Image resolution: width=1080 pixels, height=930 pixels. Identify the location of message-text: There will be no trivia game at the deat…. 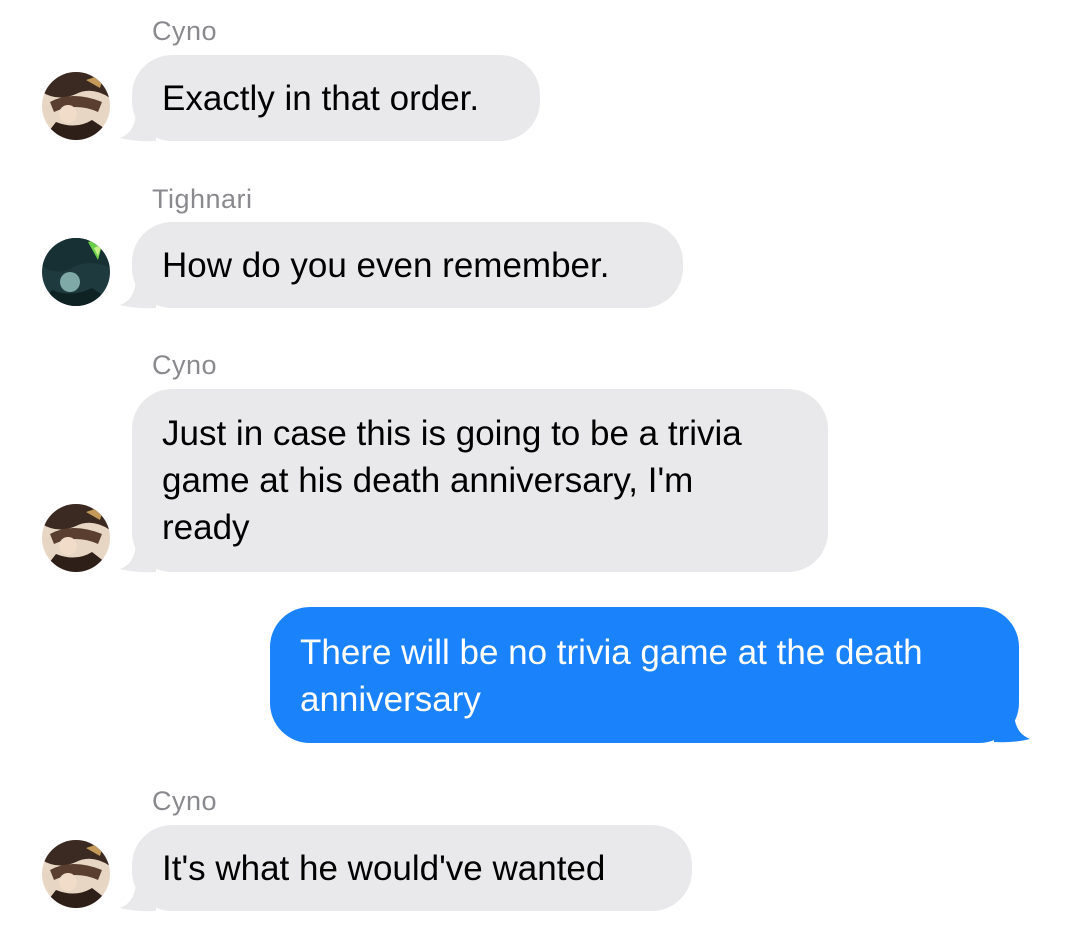
(611, 676).